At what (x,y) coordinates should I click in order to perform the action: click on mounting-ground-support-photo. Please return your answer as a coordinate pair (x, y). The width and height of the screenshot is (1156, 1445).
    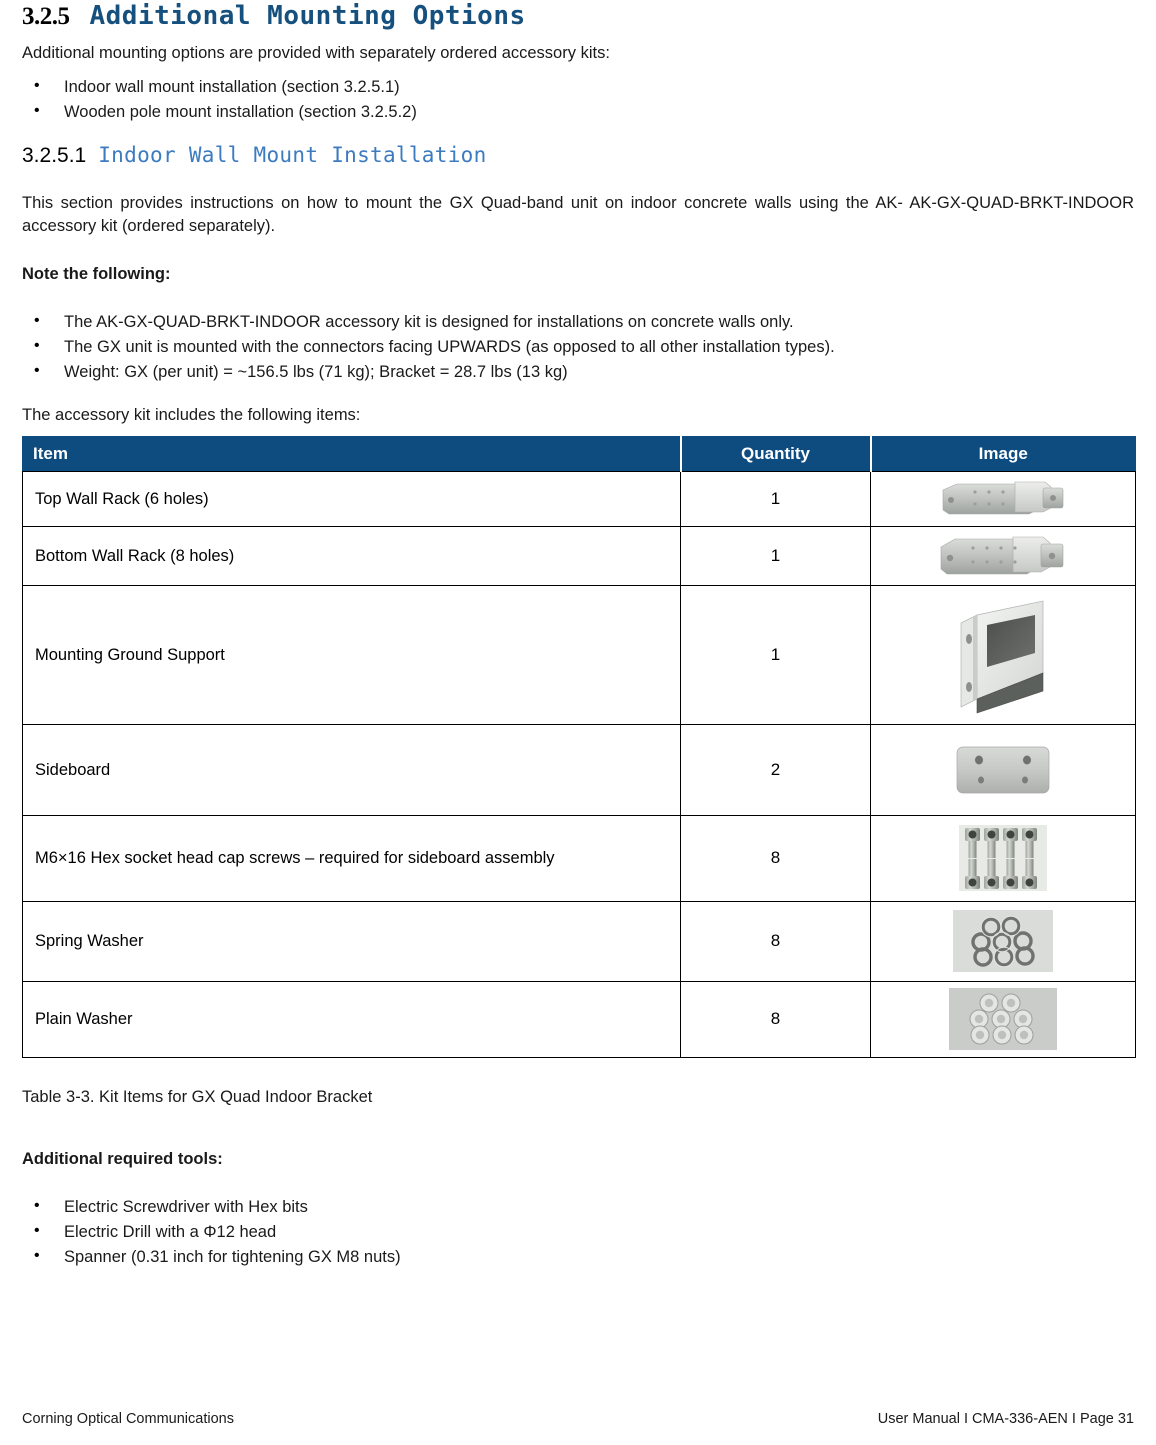
    Looking at the image, I should click on (1003, 655).